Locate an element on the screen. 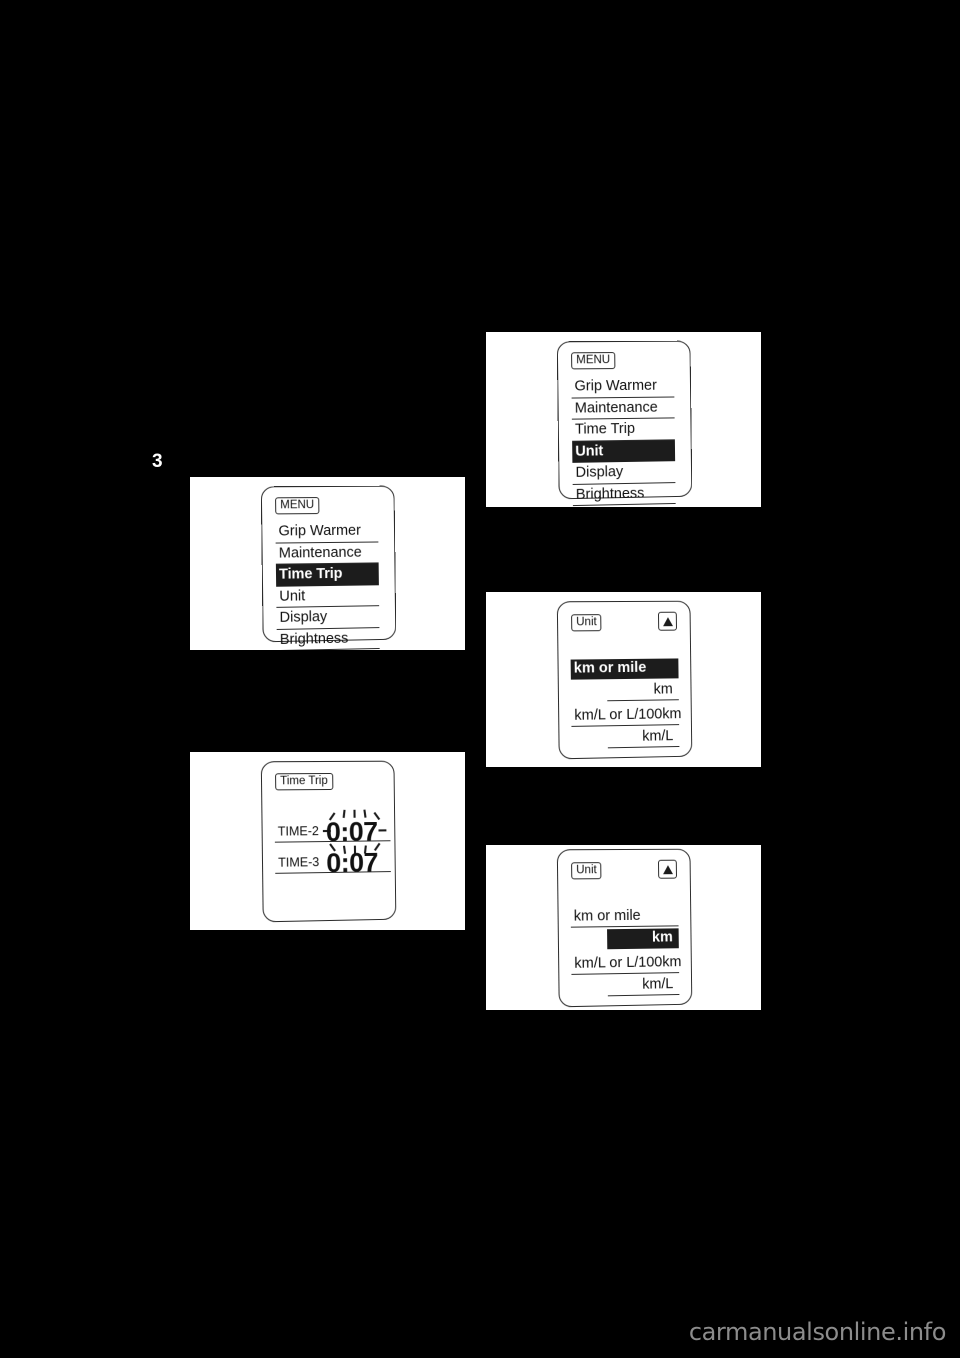  lcd-screen-time-trip: Time Trip TIME-2 0:07 TIME-3 0:07 is located at coordinates (328, 841).